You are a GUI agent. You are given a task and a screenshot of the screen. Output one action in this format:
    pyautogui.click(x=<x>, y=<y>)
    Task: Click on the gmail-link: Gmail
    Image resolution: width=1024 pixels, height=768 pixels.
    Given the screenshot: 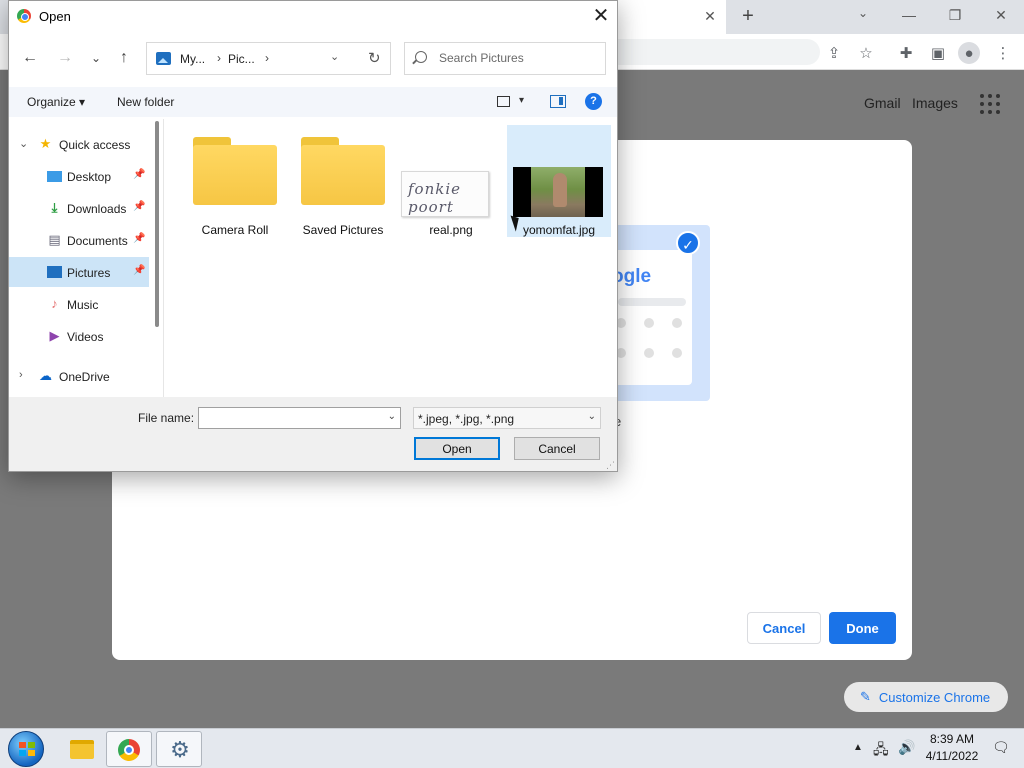 What is the action you would take?
    pyautogui.click(x=882, y=103)
    